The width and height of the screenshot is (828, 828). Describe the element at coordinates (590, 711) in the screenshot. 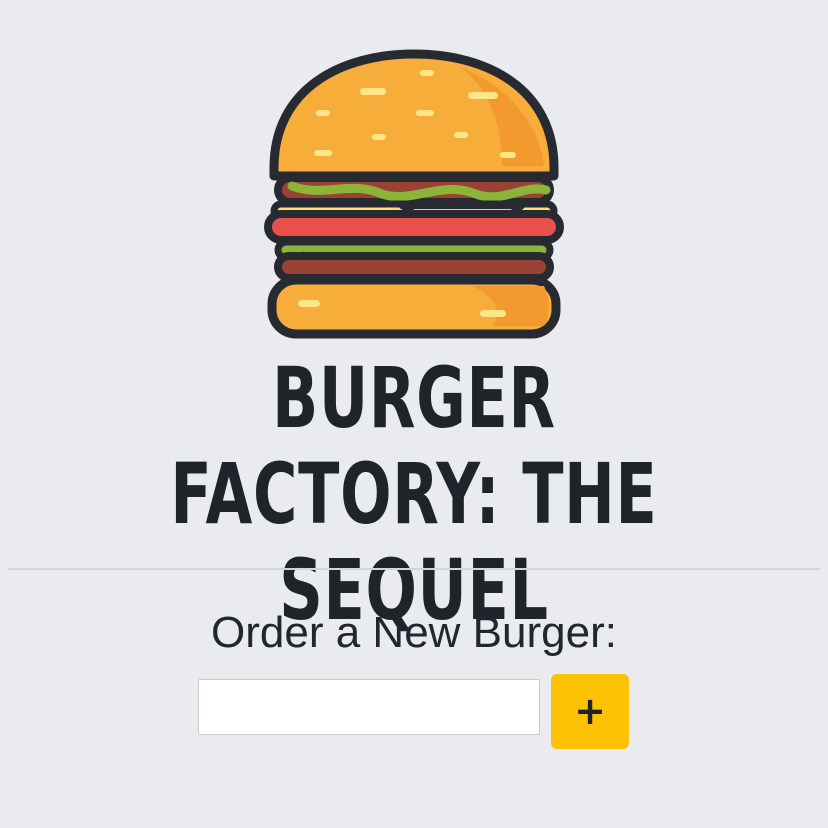

I see `add-burger-button: +` at that location.